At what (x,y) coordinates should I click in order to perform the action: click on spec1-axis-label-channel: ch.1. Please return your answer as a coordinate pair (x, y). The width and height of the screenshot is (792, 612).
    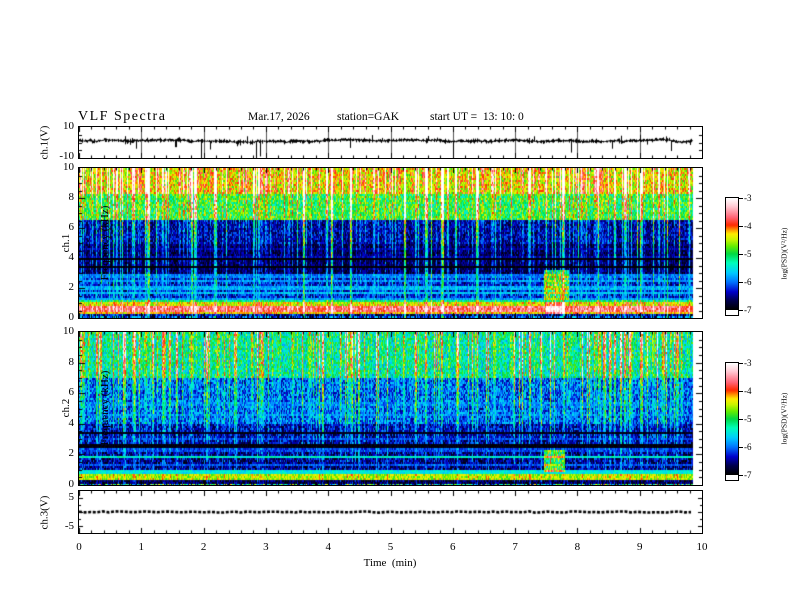
    Looking at the image, I should click on (66, 243).